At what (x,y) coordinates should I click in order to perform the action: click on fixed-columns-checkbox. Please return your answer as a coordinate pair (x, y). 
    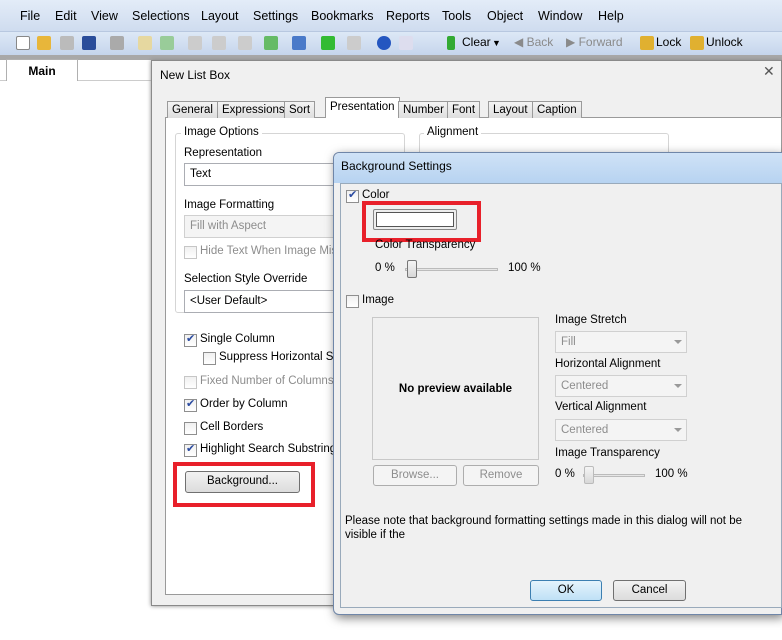
    Looking at the image, I should click on (190, 382).